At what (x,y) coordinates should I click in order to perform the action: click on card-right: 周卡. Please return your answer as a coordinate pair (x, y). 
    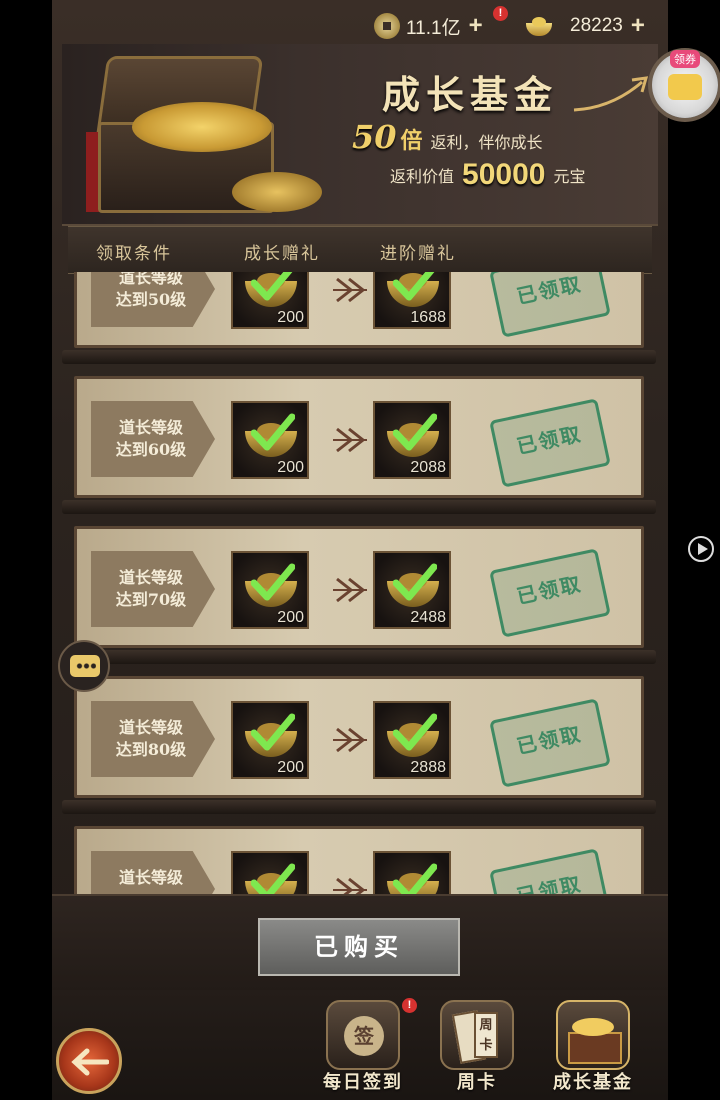
    Looking at the image, I should click on (486, 1035).